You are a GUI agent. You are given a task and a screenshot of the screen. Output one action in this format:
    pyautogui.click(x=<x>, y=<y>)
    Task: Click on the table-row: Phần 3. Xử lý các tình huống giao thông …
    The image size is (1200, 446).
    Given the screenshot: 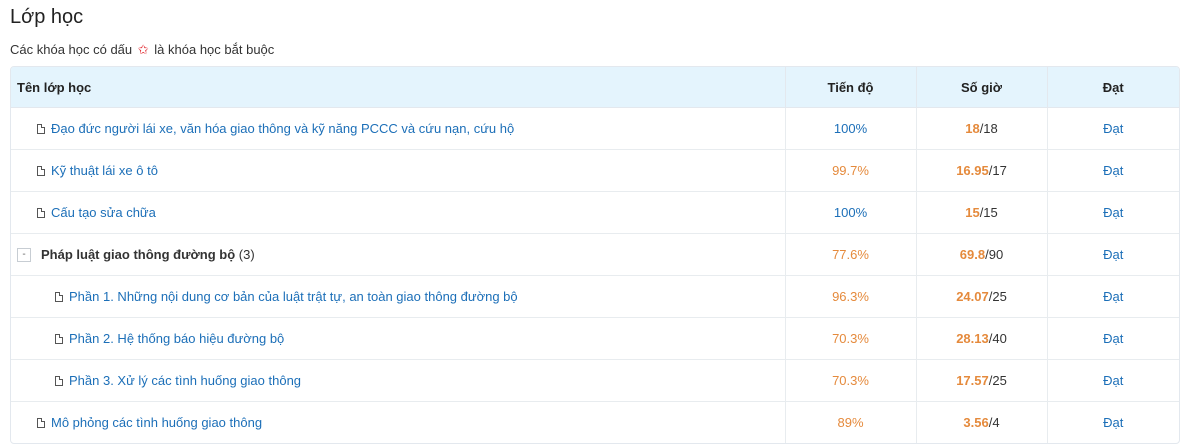 What is the action you would take?
    pyautogui.click(x=595, y=380)
    